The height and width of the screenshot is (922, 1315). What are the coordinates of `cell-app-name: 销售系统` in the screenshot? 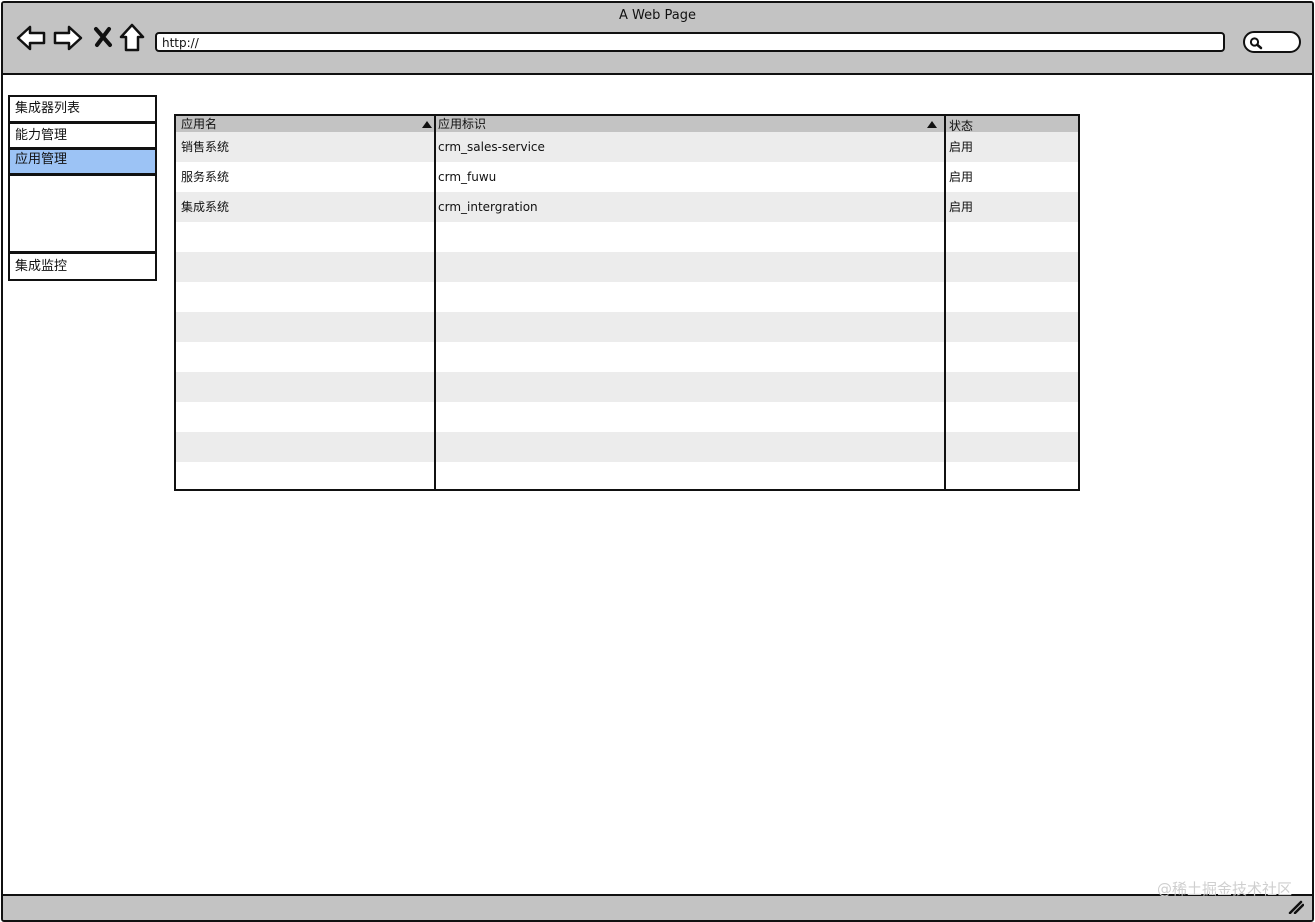 It's located at (205, 147).